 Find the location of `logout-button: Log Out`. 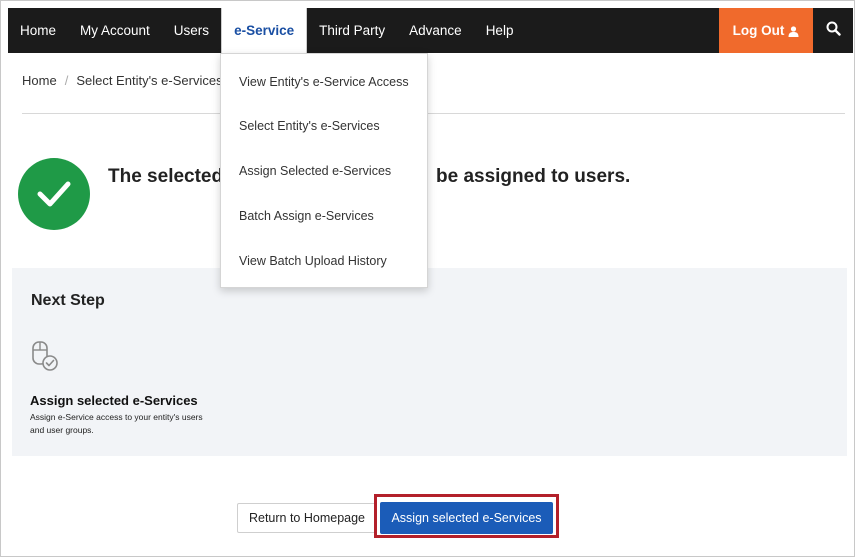

logout-button: Log Out is located at coordinates (766, 30).